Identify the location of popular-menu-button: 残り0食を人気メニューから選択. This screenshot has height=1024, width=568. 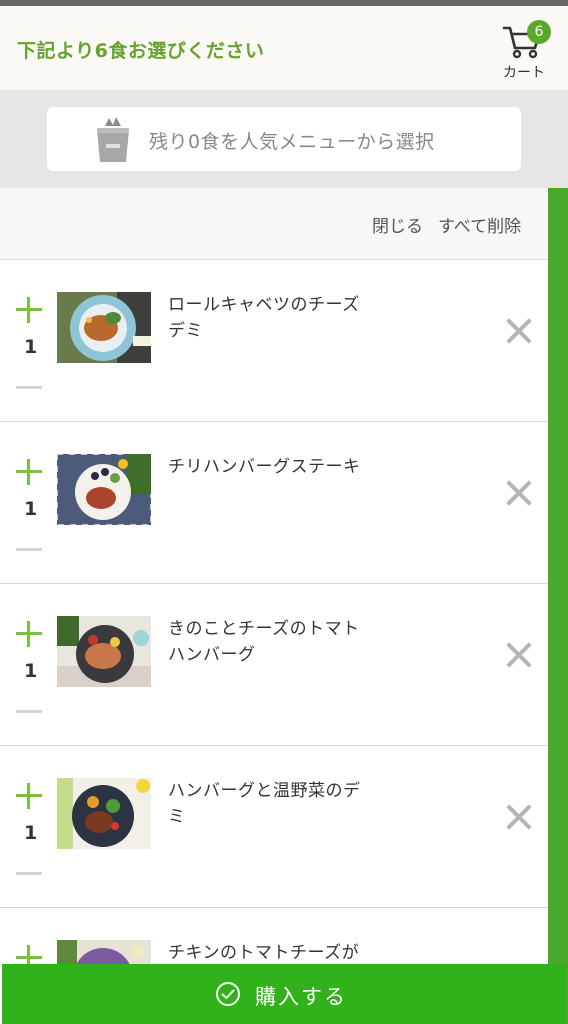
(284, 139).